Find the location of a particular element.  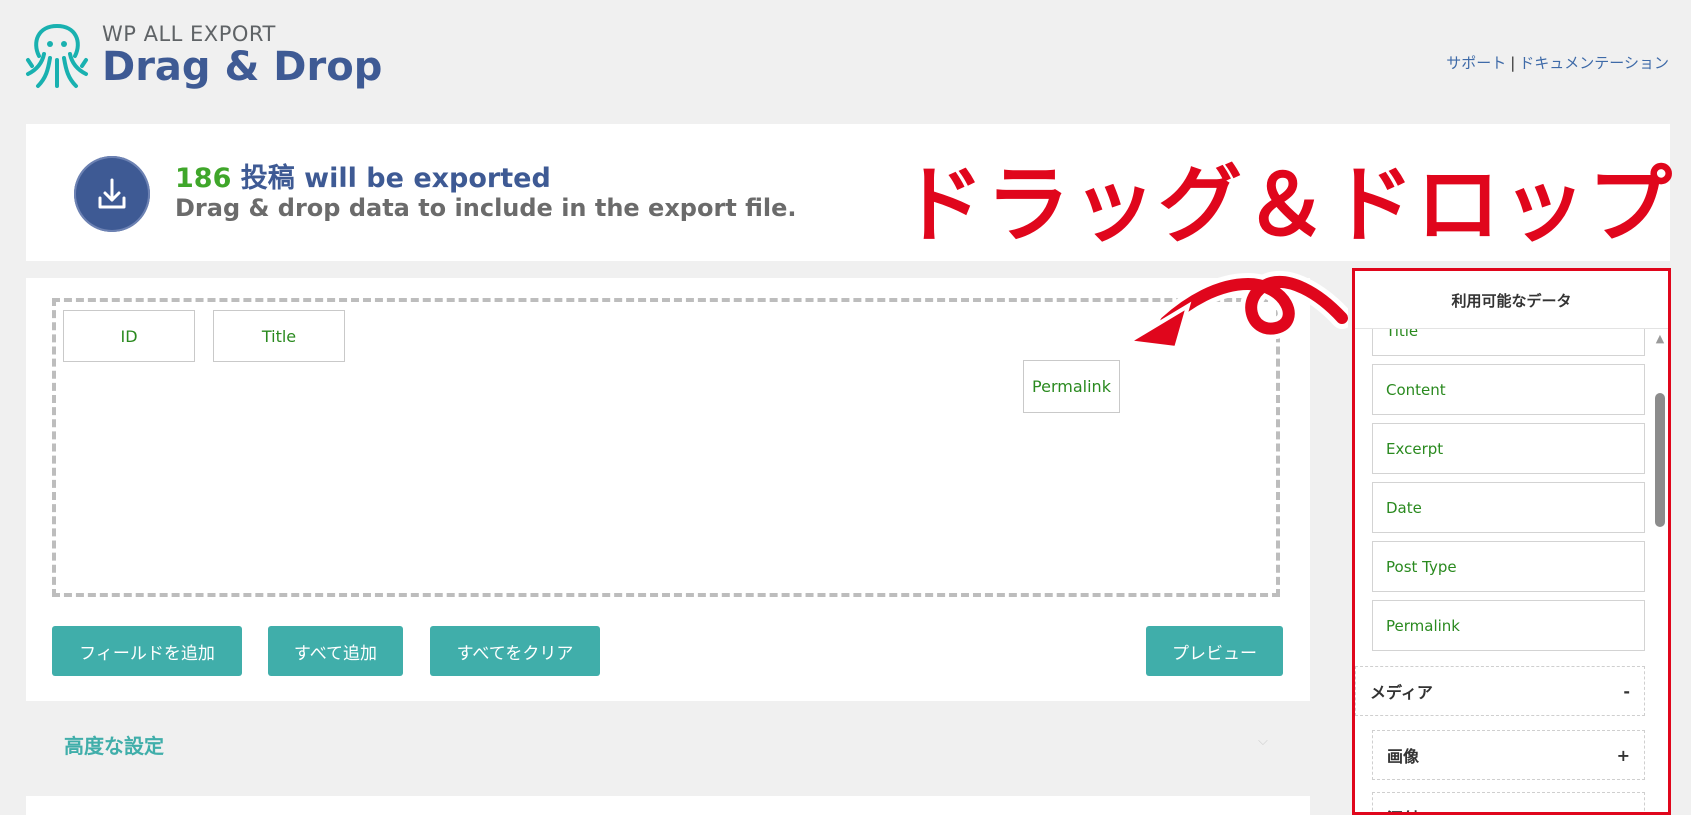

post-count: 186 is located at coordinates (203, 178).